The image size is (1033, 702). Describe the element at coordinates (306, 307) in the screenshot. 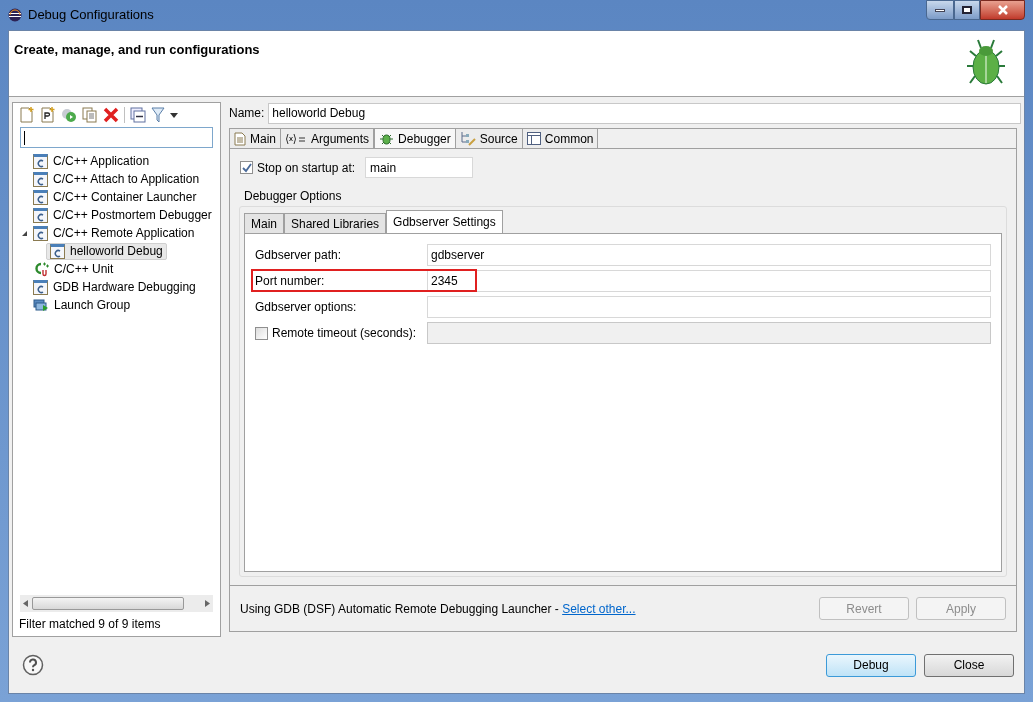

I see `field-label: Gdbserver options:` at that location.